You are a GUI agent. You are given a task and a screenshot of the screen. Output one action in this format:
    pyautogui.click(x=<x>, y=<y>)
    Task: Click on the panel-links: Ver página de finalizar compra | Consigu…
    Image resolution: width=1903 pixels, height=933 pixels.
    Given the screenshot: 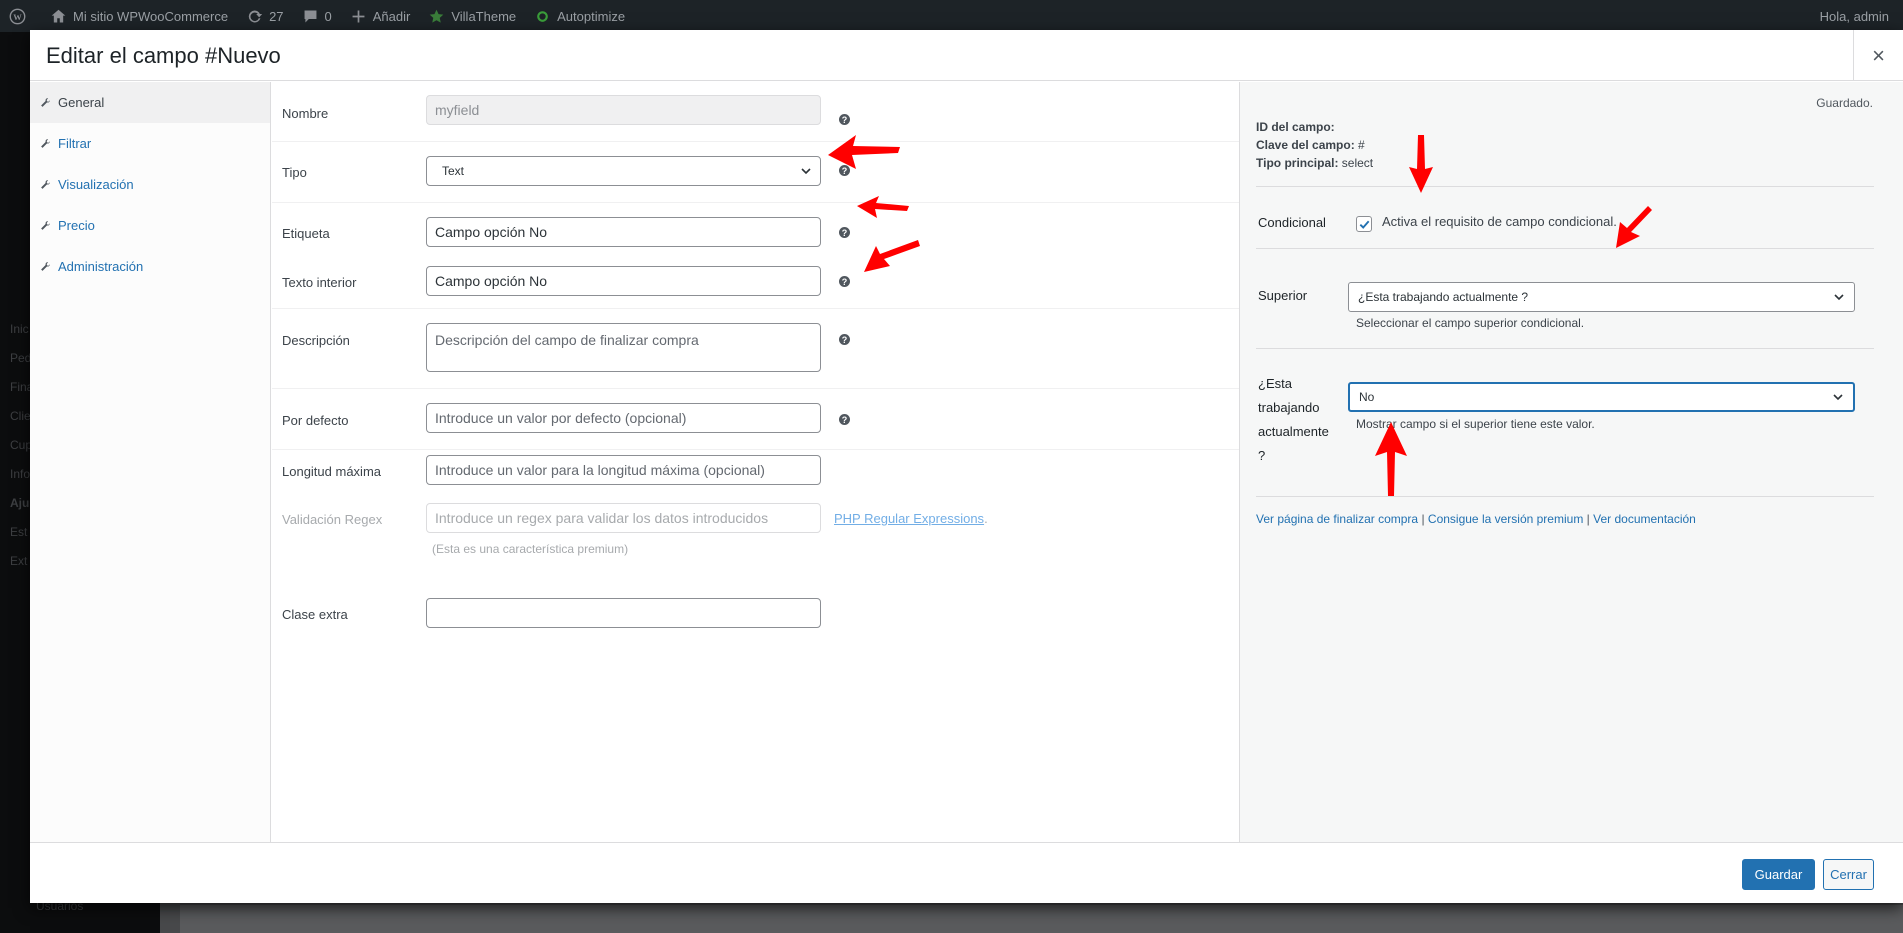 What is the action you would take?
    pyautogui.click(x=1476, y=519)
    